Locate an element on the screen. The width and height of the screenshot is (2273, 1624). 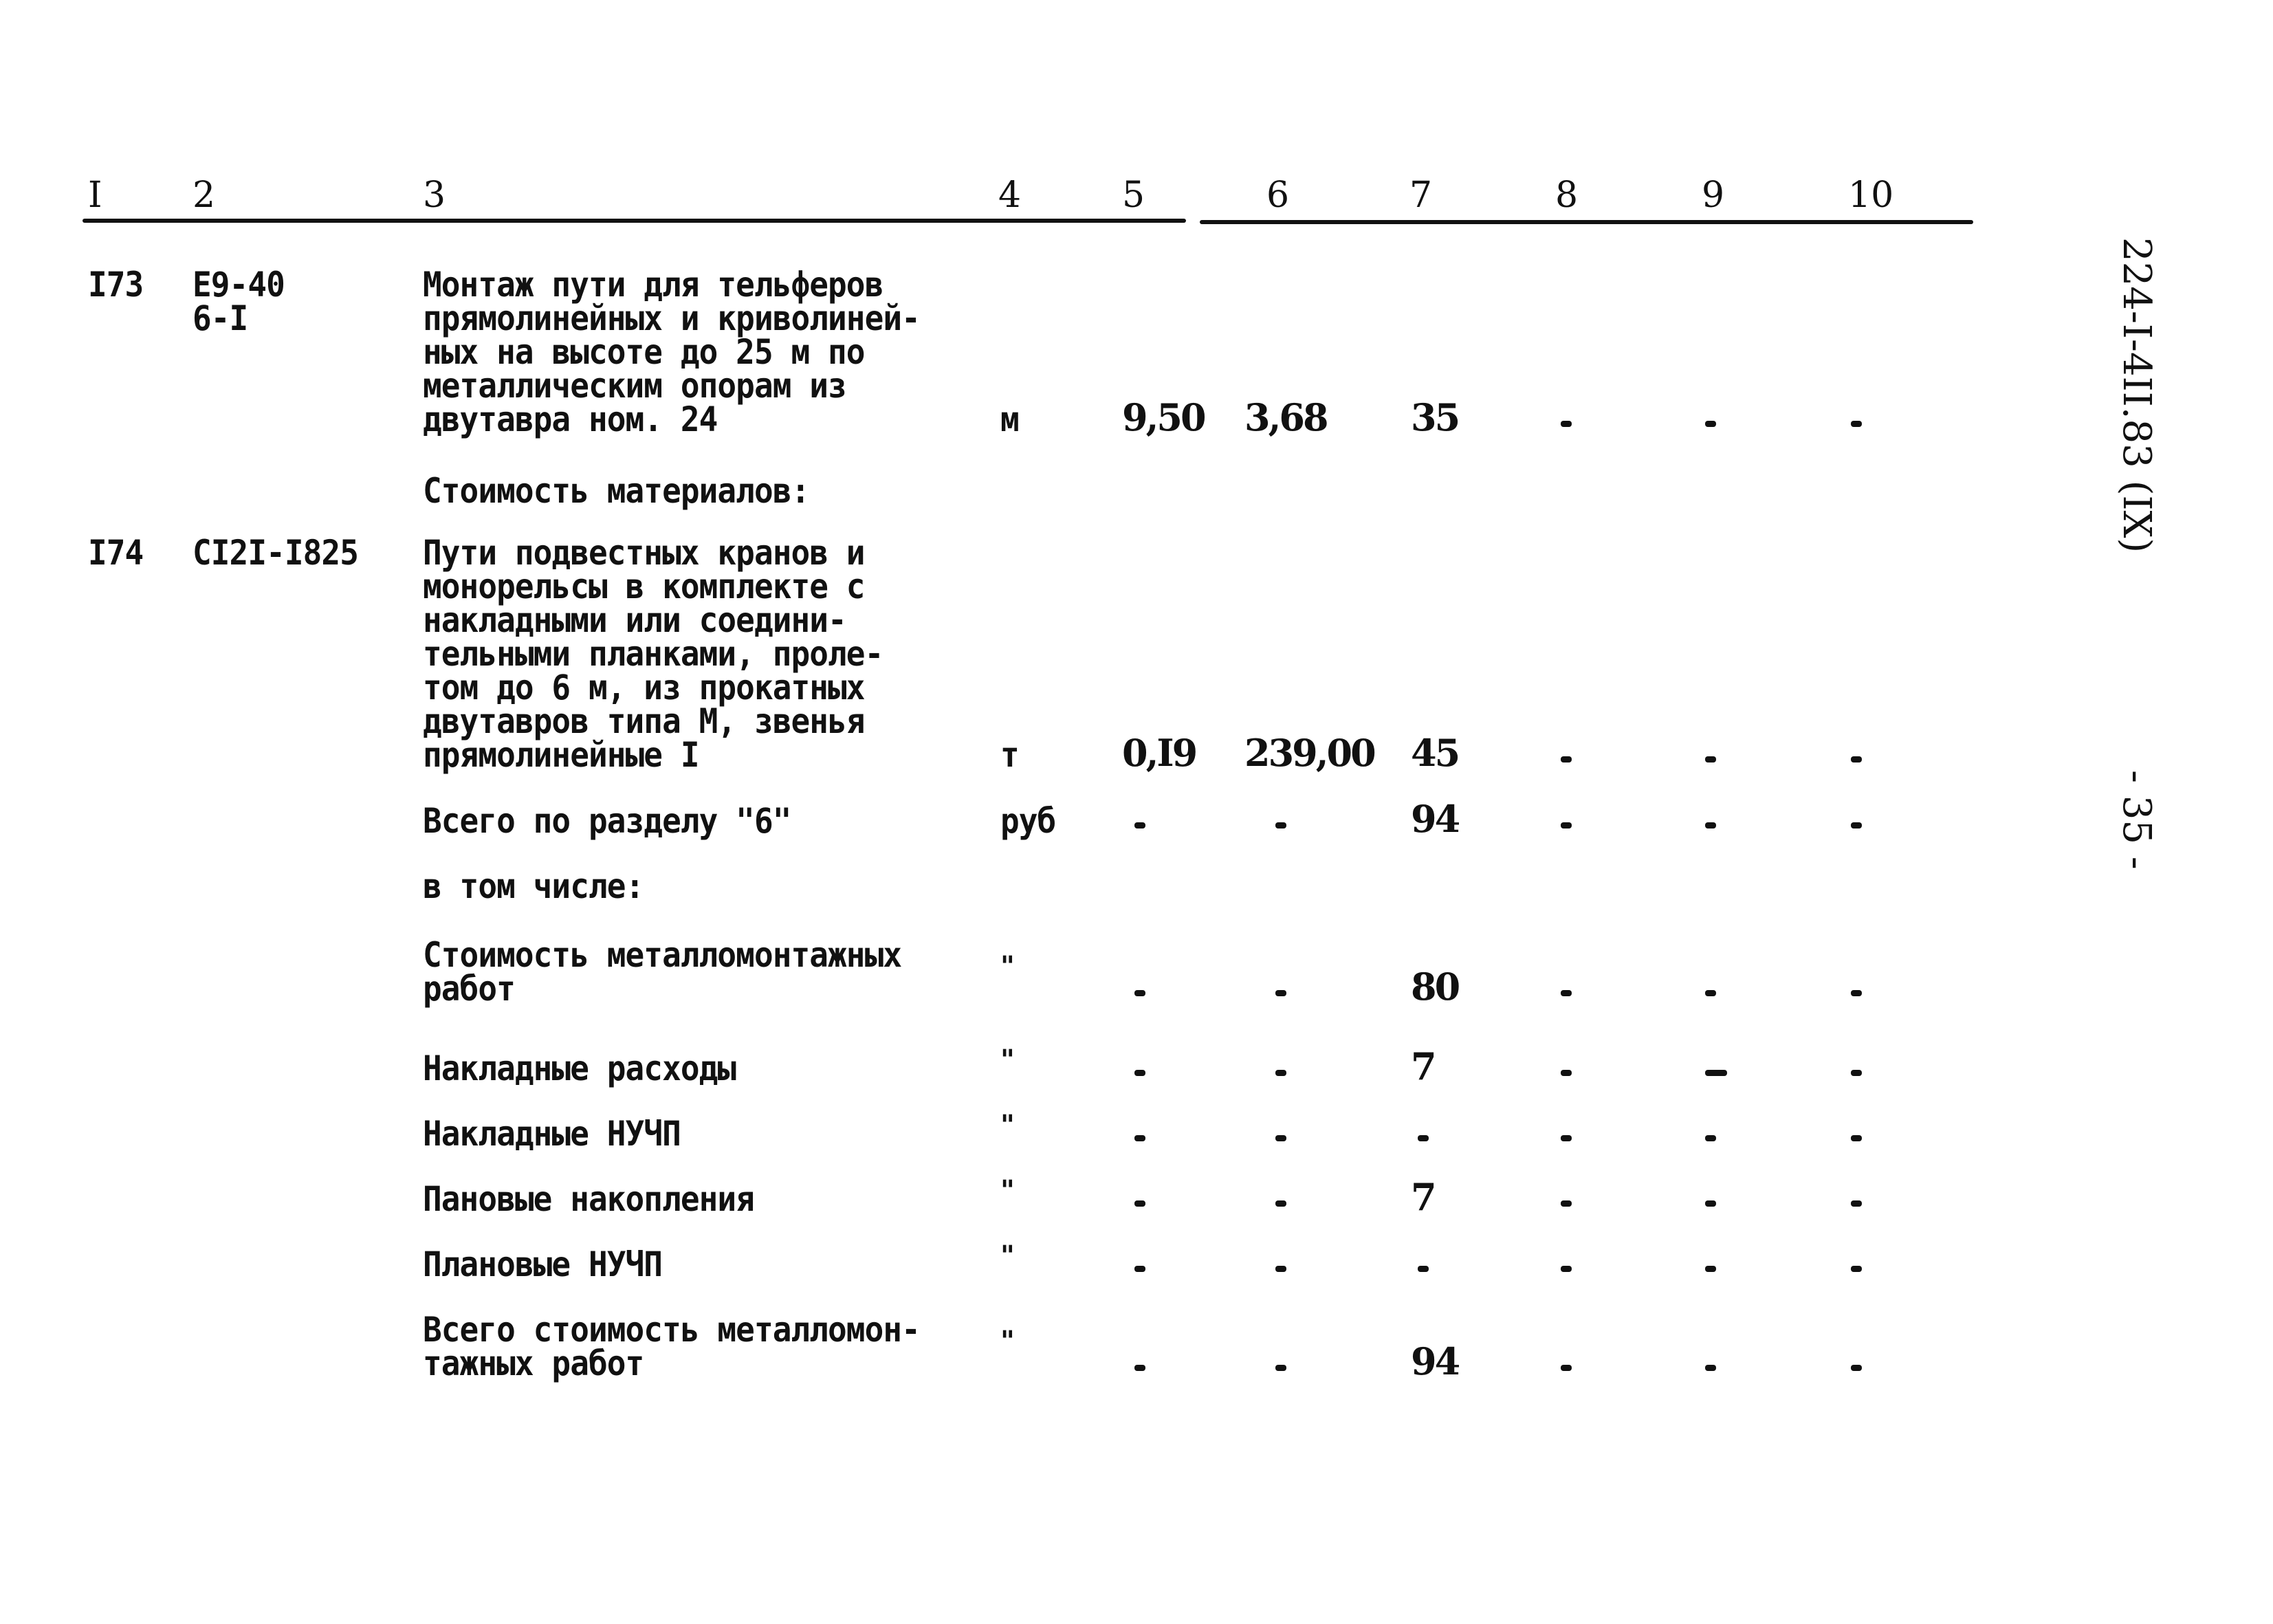
column-header-1: I is located at coordinates (95, 195).